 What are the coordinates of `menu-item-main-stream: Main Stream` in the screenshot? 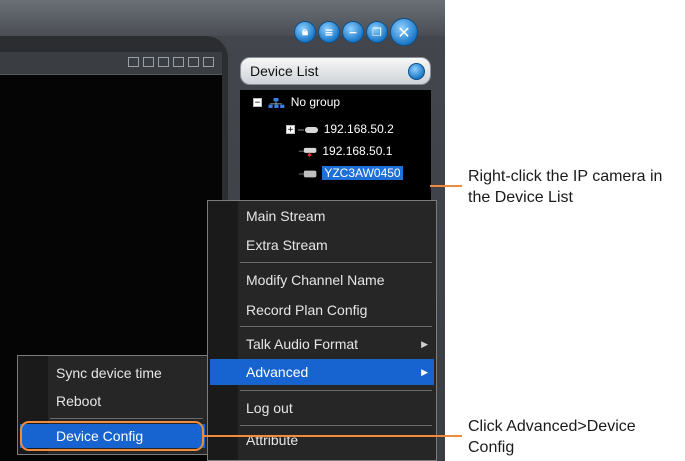 It's located at (336, 216).